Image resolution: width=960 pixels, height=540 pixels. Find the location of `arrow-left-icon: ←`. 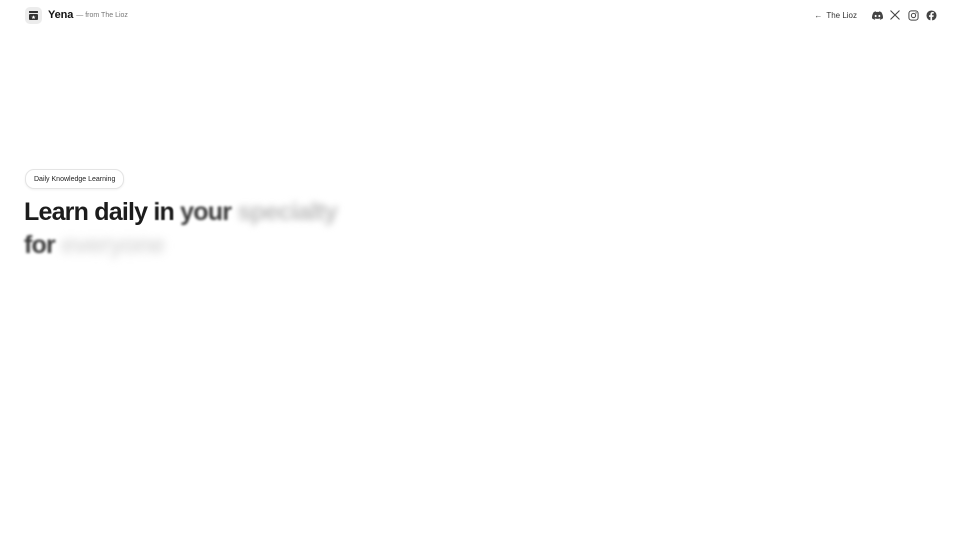

arrow-left-icon: ← is located at coordinates (818, 15).